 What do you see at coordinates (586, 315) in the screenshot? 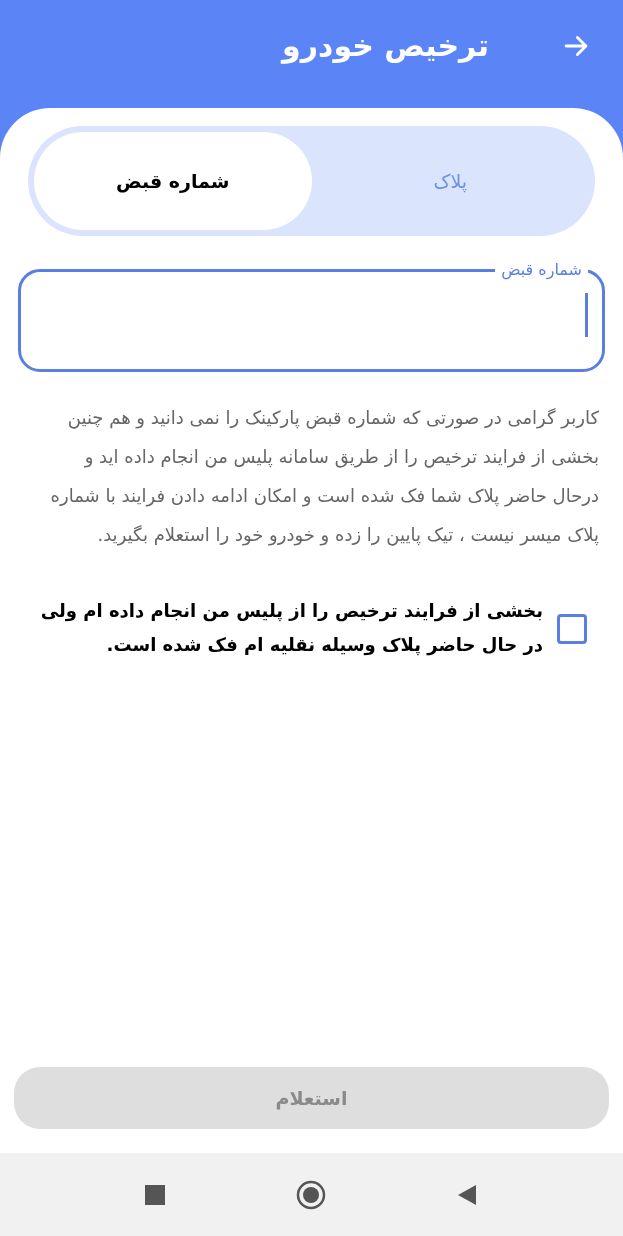
I see `text-cursor` at bounding box center [586, 315].